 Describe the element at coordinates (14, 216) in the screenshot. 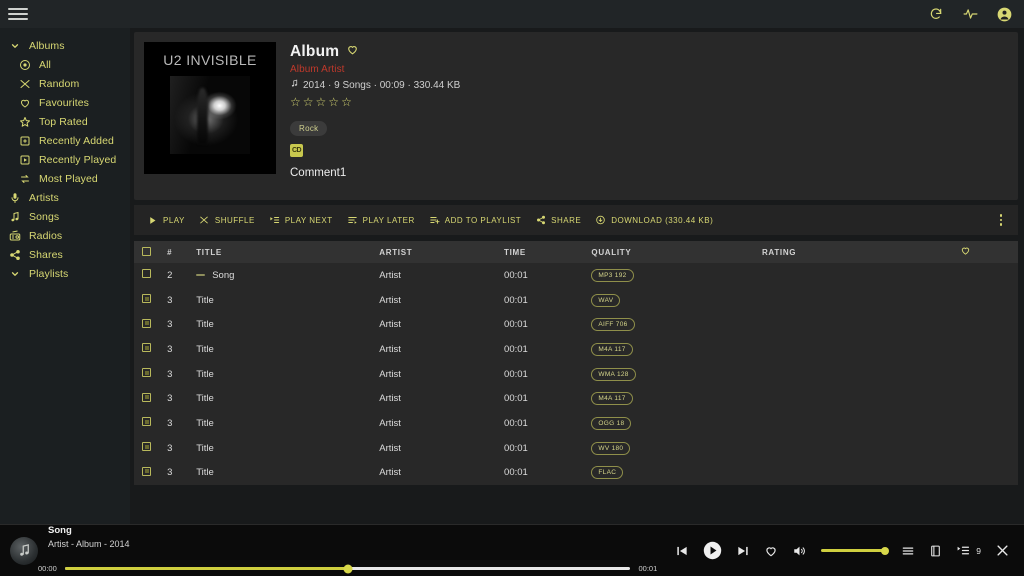

I see `music-note-icon` at that location.